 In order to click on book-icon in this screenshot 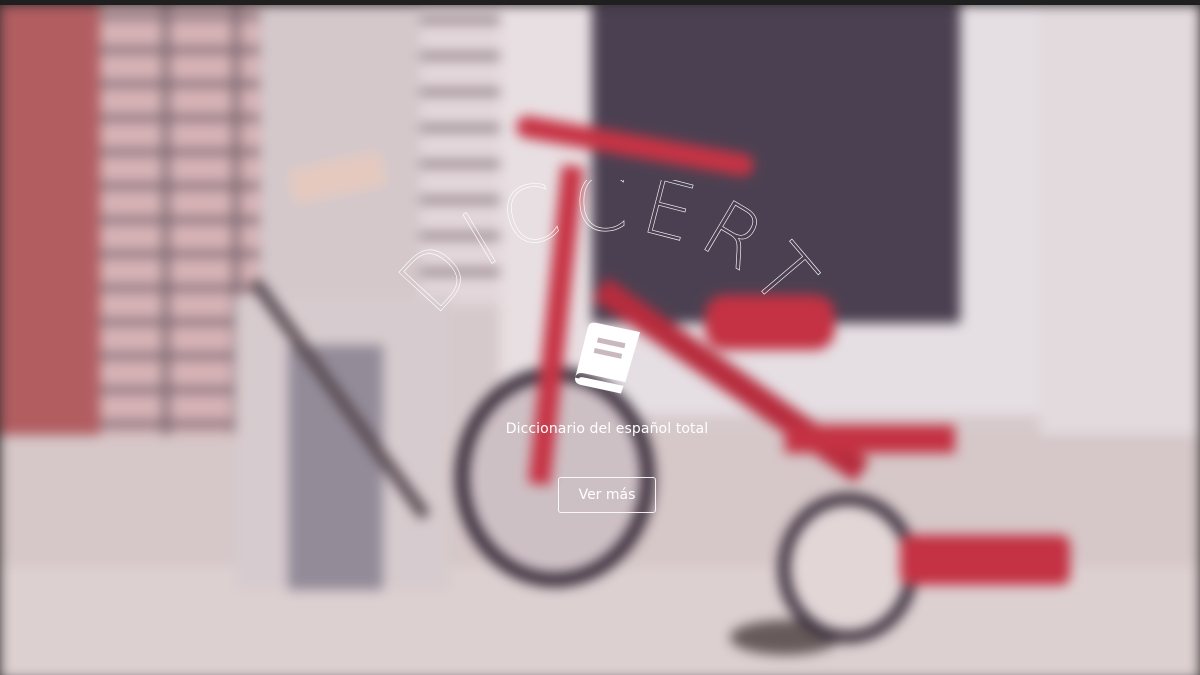, I will do `click(608, 358)`.